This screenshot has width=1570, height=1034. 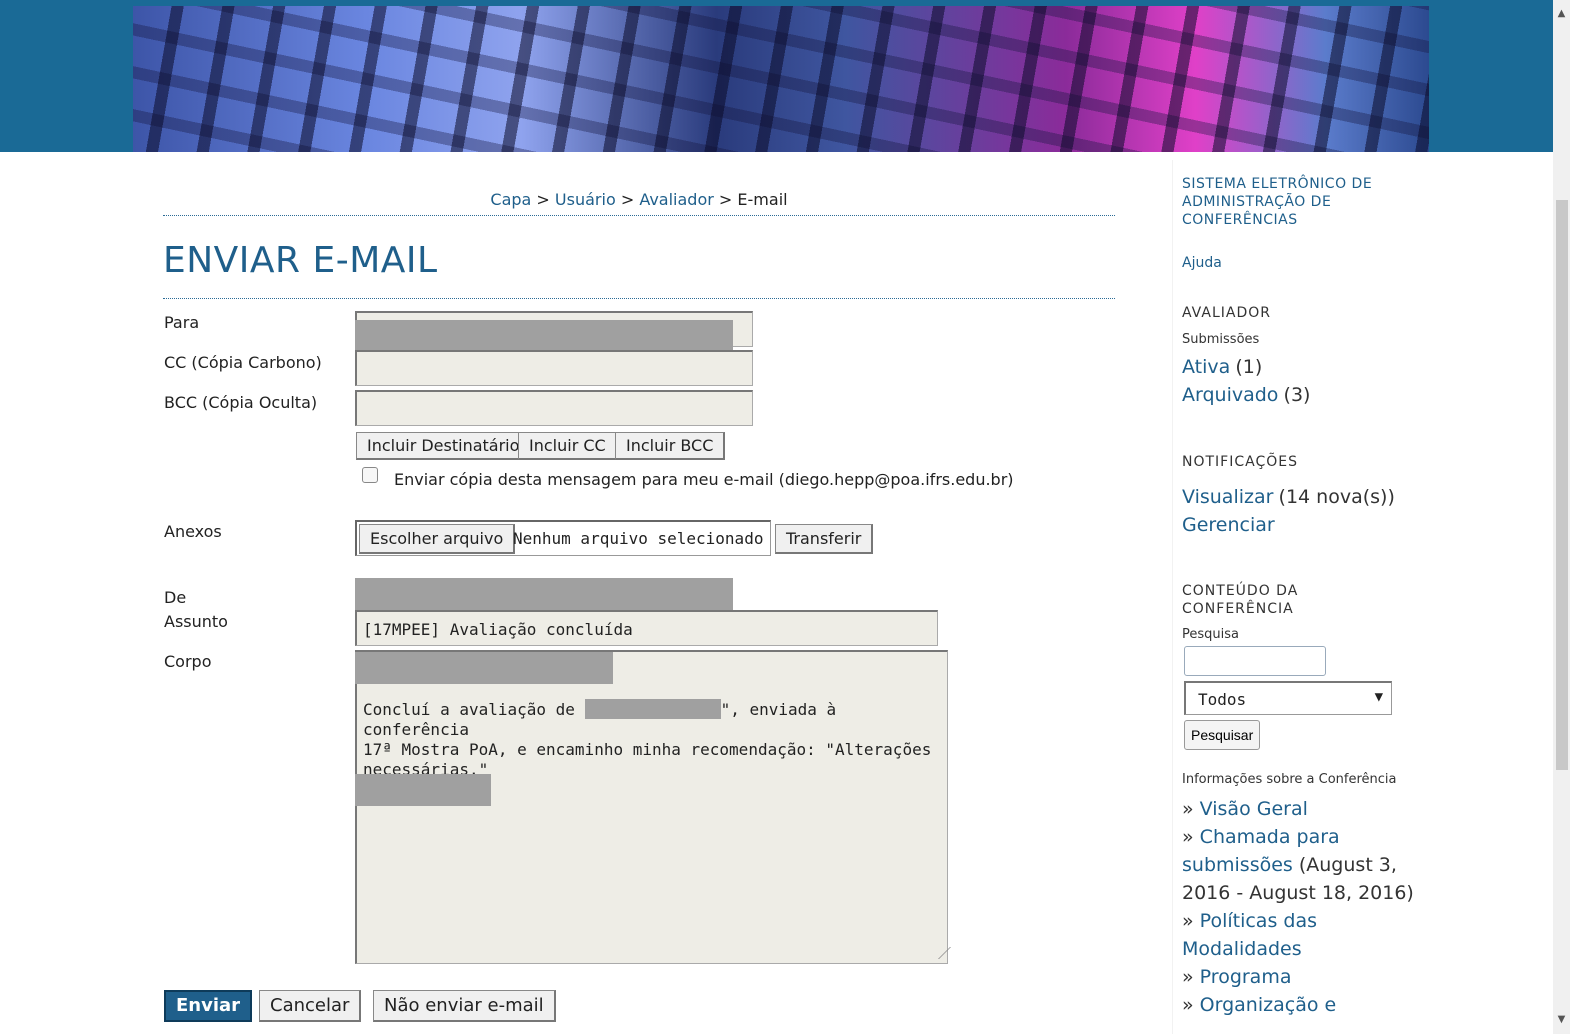 What do you see at coordinates (638, 538) in the screenshot?
I see `file-status: Nenhum arquivo selecionado` at bounding box center [638, 538].